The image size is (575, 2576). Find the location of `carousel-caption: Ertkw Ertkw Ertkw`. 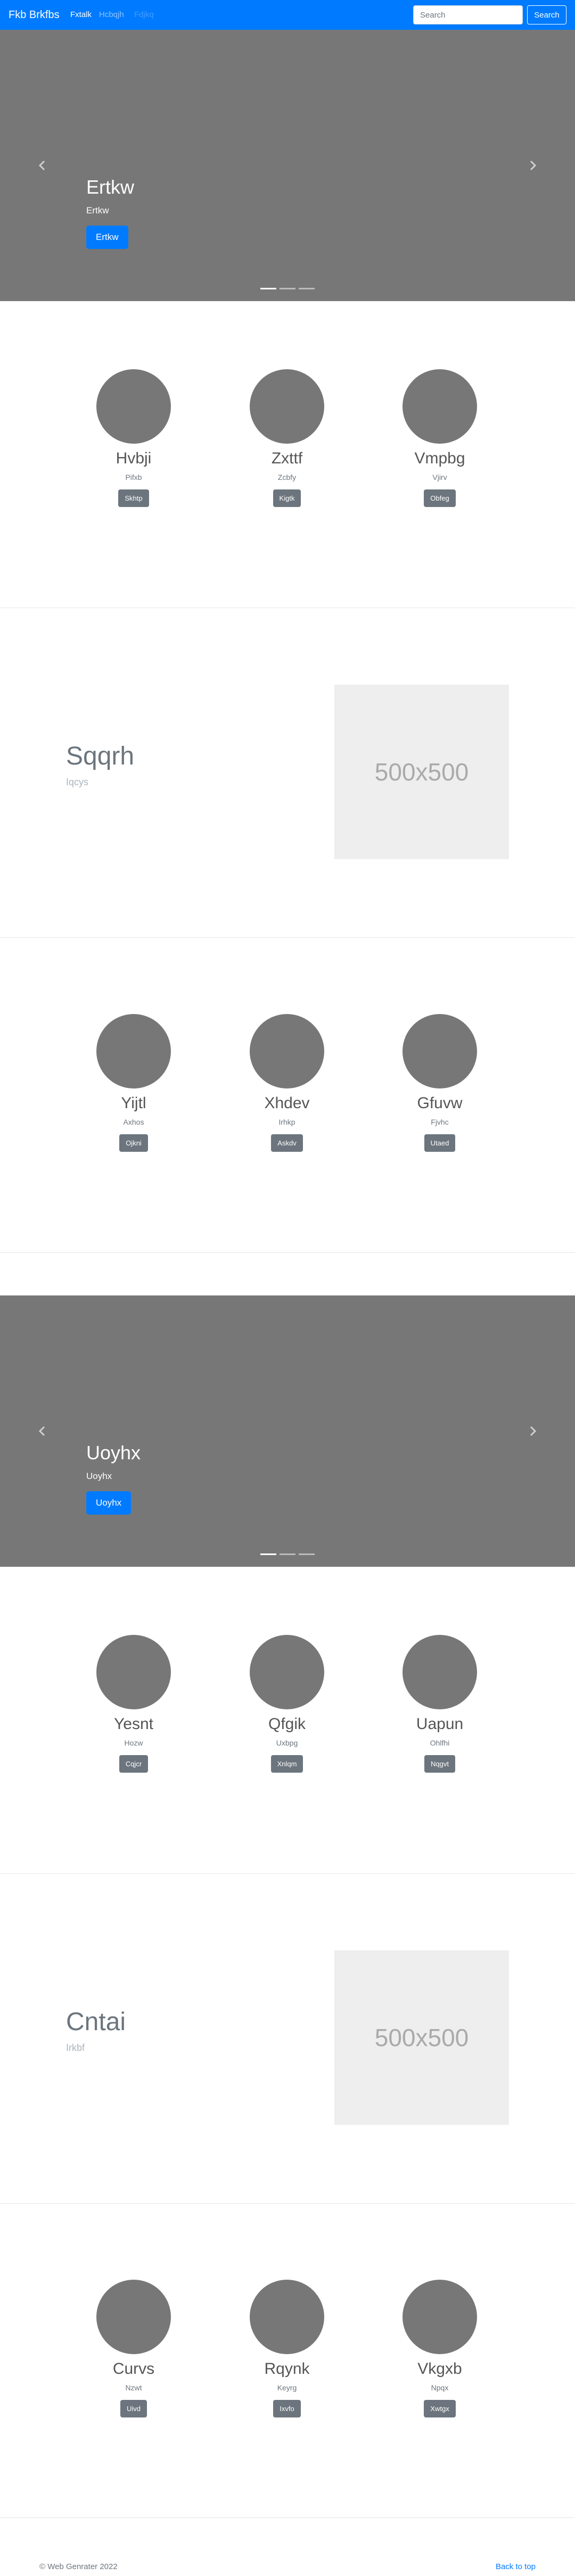

carousel-caption: Ertkw Ertkw Ertkw is located at coordinates (110, 212).